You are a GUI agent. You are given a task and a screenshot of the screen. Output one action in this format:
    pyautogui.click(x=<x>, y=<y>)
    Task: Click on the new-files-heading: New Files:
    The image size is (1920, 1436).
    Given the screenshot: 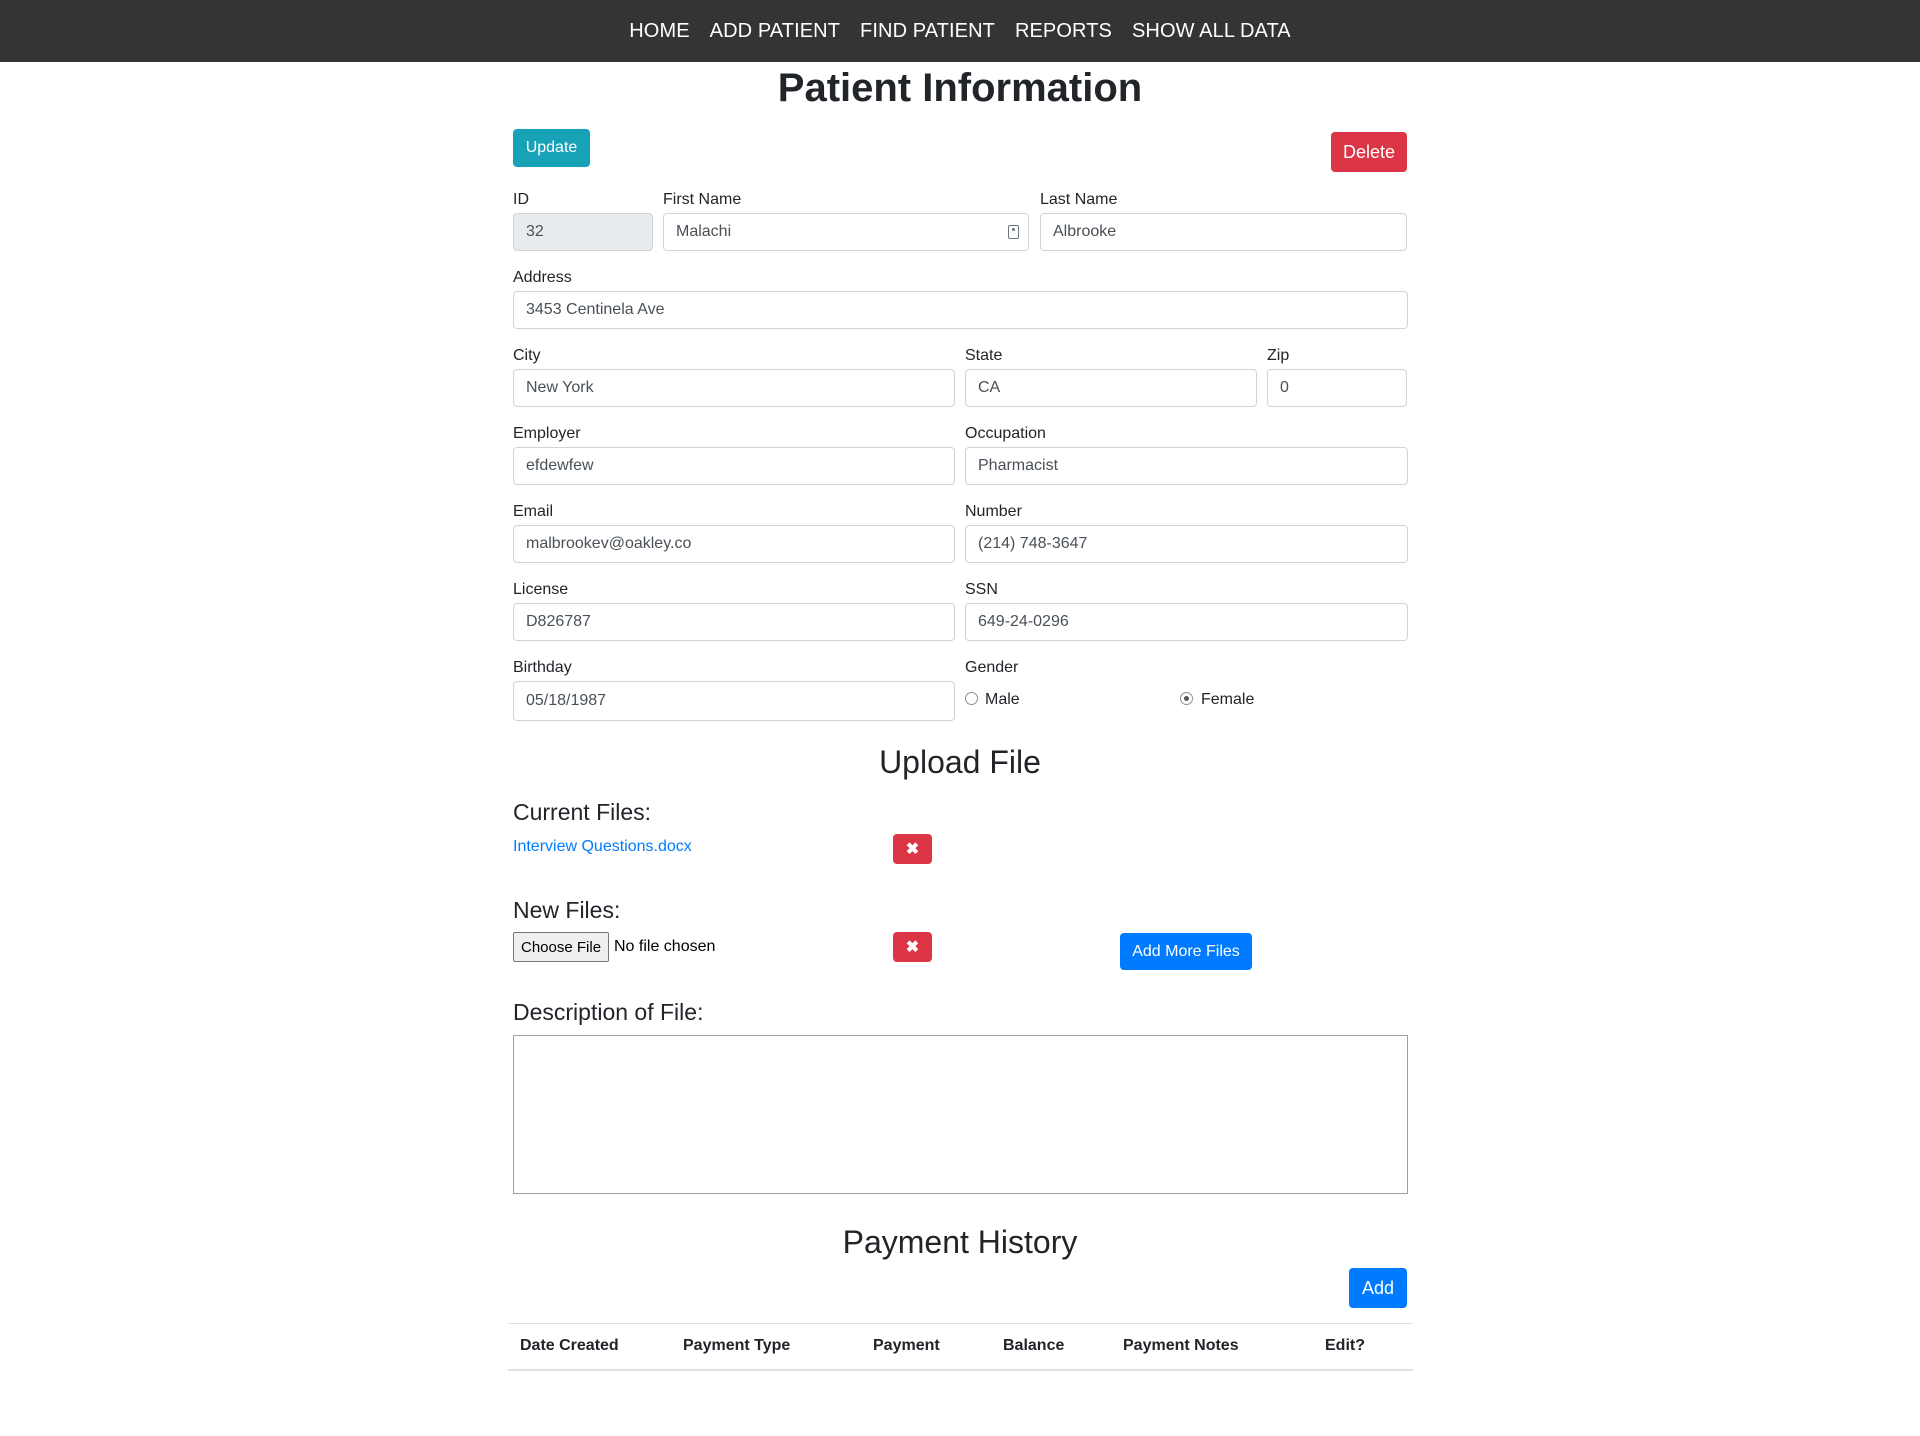 What is the action you would take?
    pyautogui.click(x=567, y=910)
    